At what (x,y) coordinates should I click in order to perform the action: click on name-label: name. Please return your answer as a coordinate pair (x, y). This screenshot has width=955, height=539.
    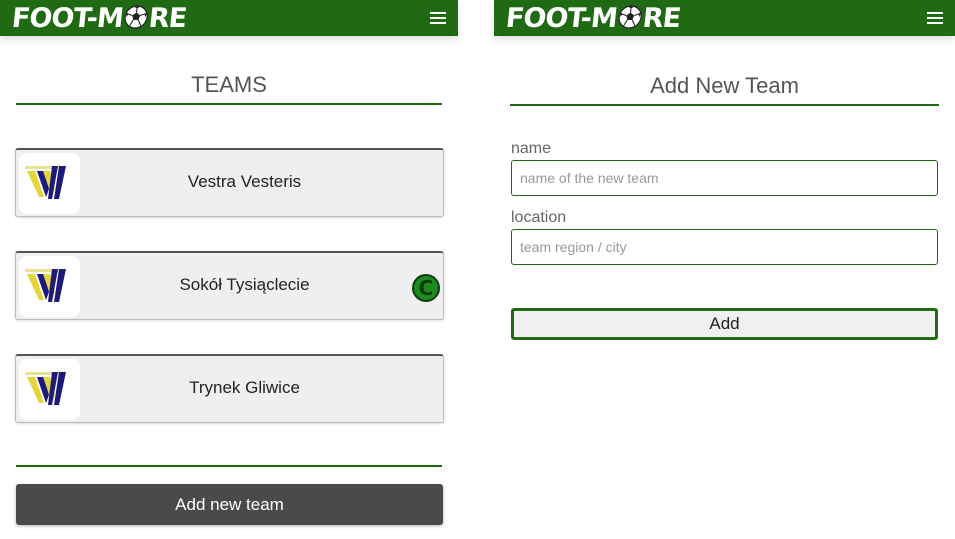
    Looking at the image, I should click on (531, 148).